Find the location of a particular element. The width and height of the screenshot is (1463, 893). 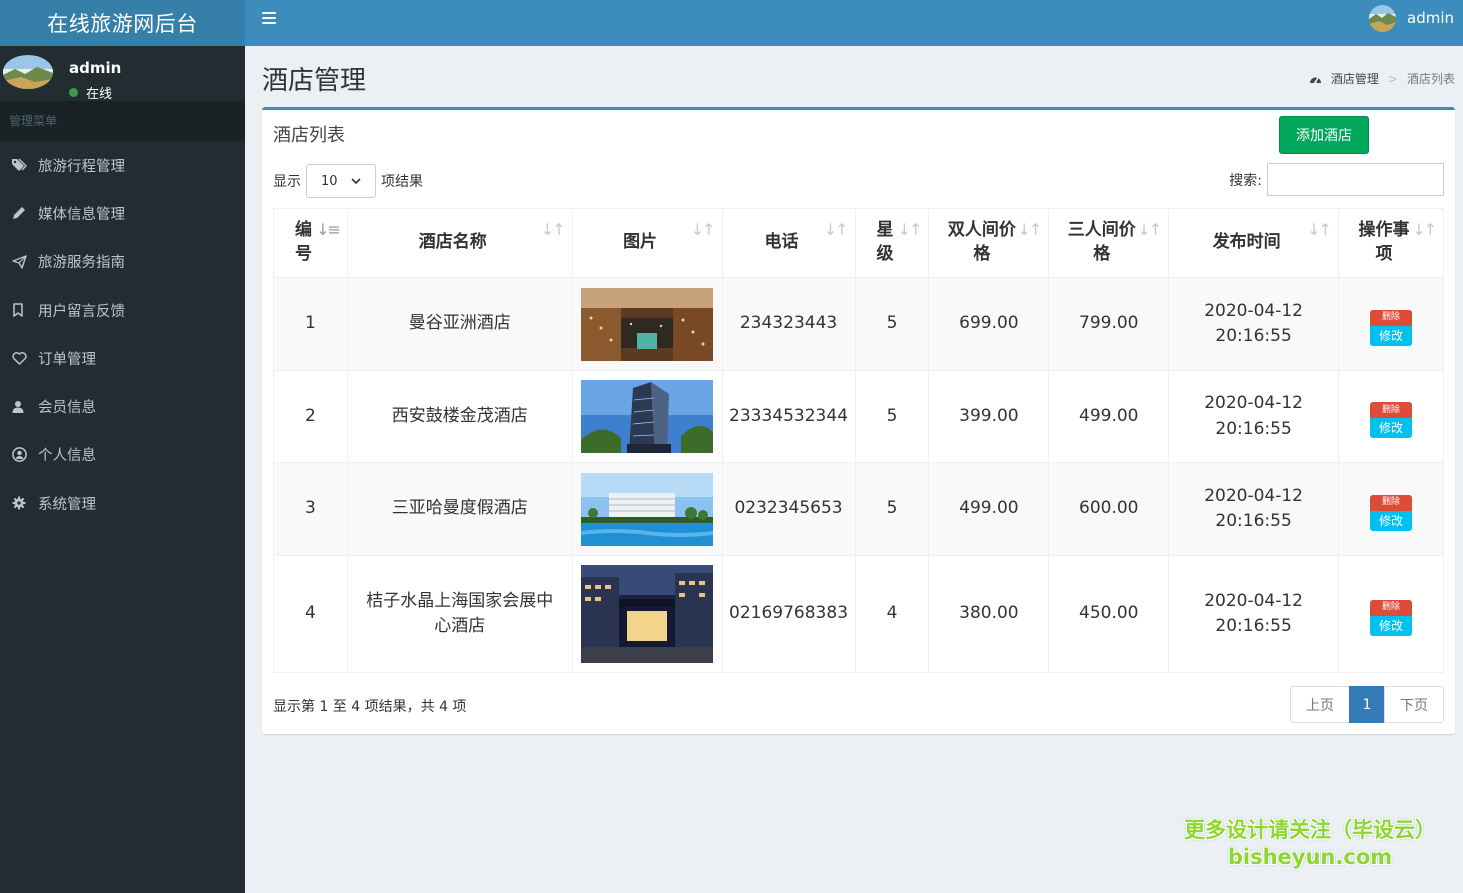

sidebar-item-trips: 旅游行程管理 is located at coordinates (122, 165).